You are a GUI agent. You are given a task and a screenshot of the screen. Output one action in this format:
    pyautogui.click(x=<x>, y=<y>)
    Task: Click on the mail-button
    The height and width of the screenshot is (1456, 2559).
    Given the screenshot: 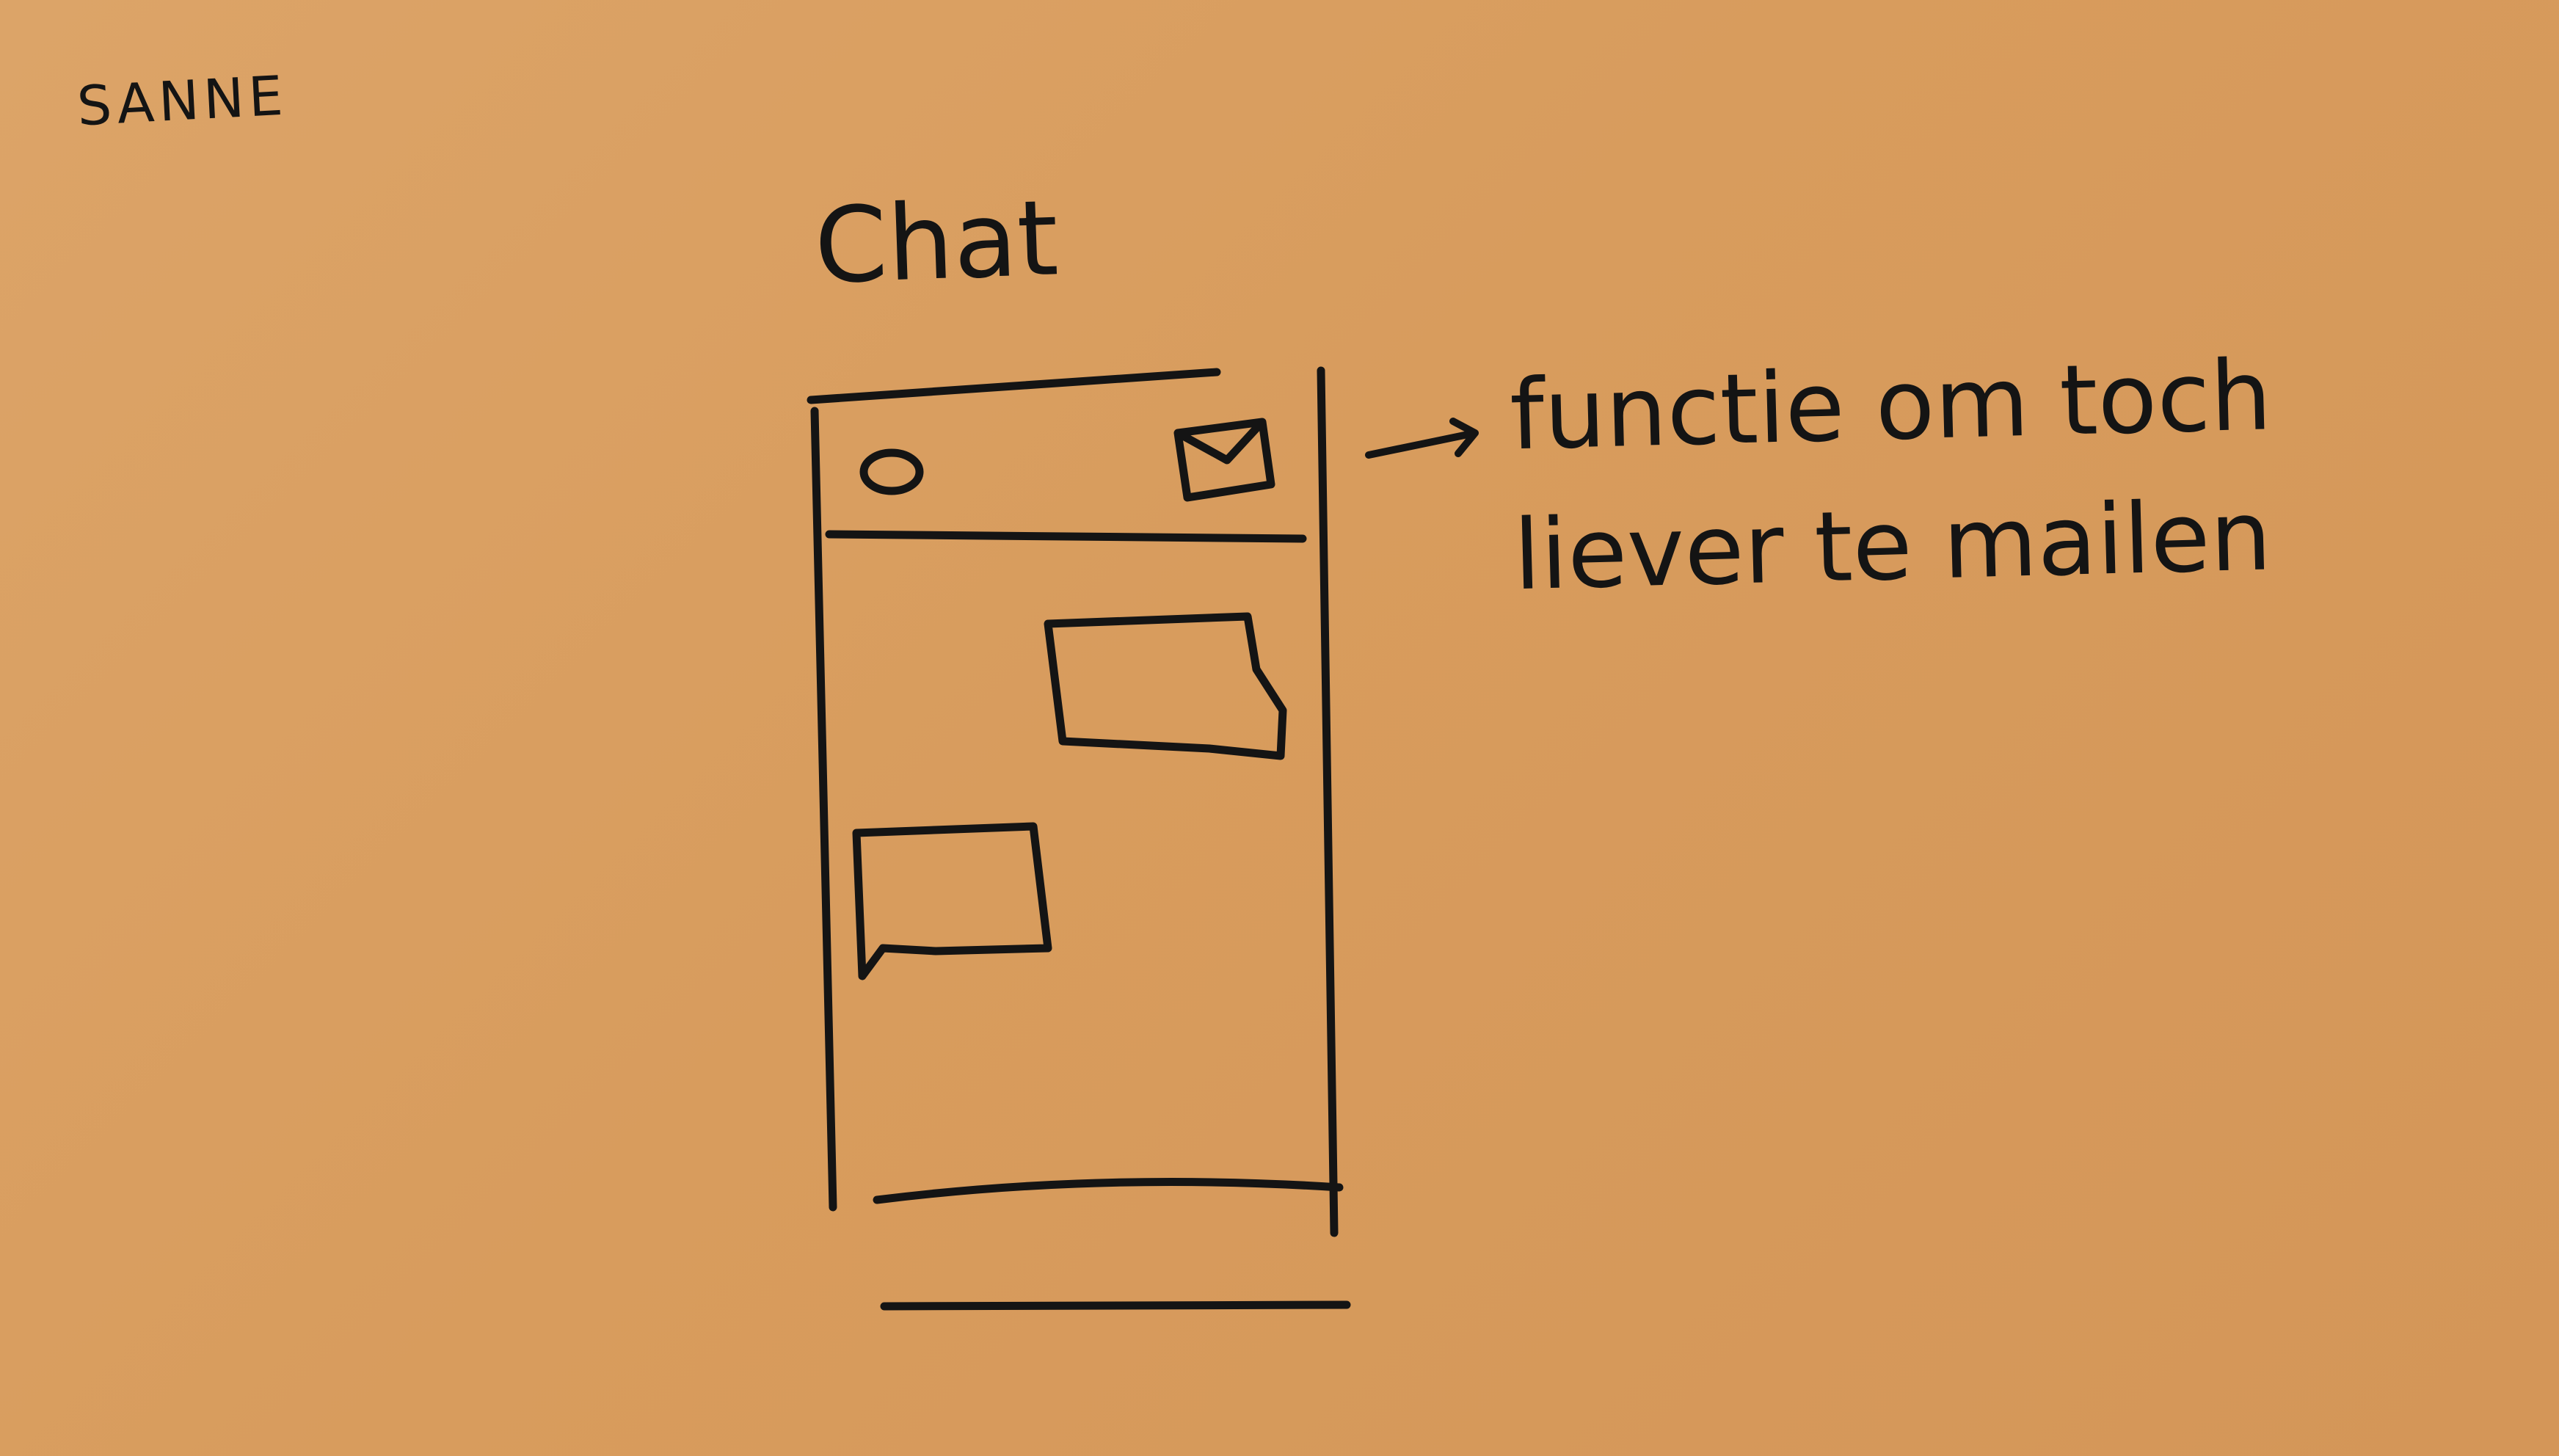 What is the action you would take?
    pyautogui.click(x=1223, y=467)
    